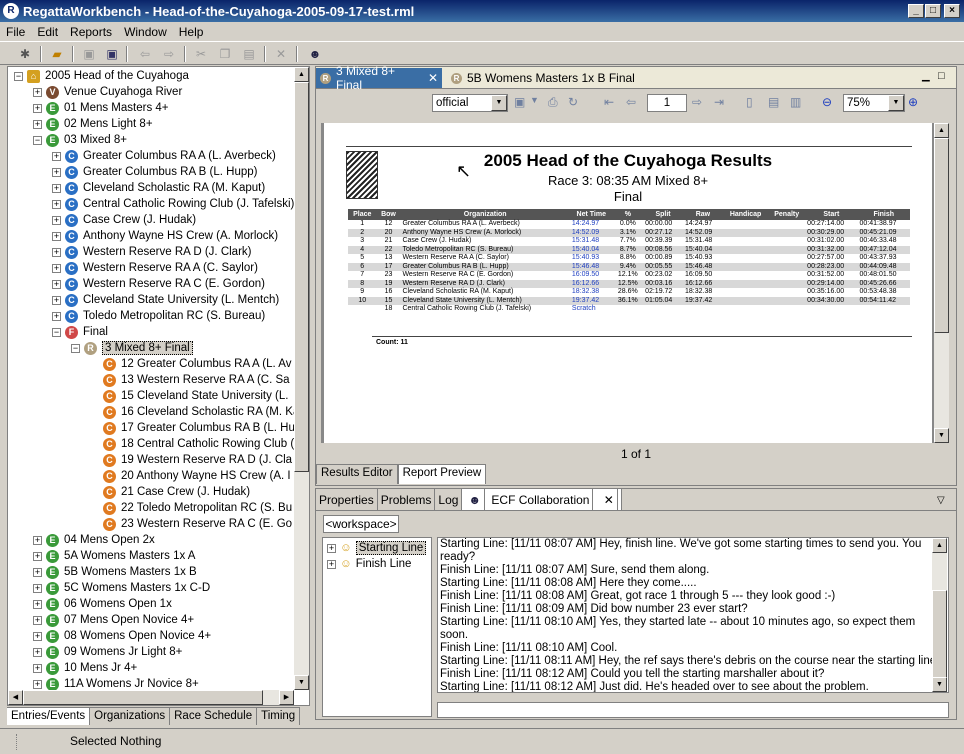 This screenshot has height=754, width=964. What do you see at coordinates (519, 102) in the screenshot?
I see `save-report-icon: ▣` at bounding box center [519, 102].